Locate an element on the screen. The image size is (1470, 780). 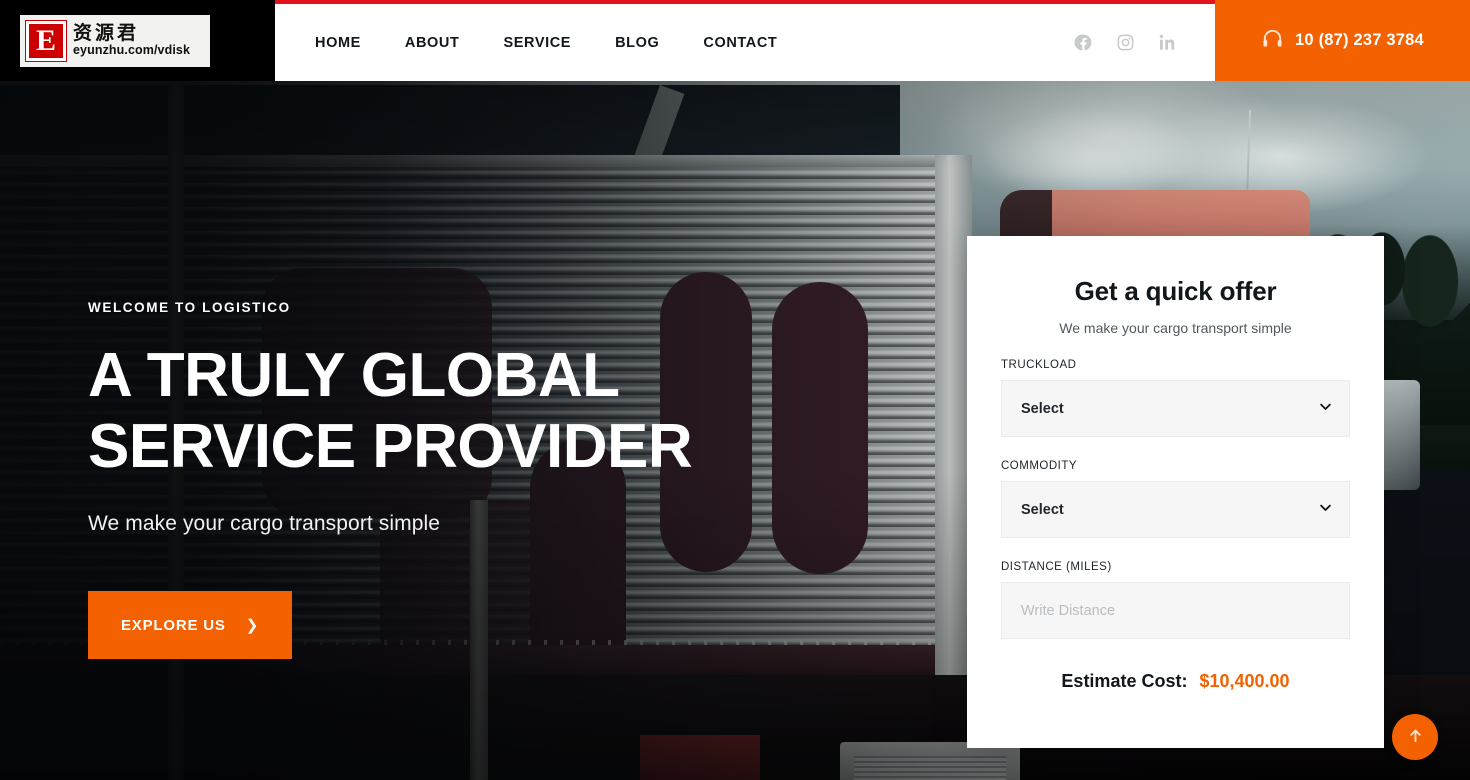
truckload-select: Select is located at coordinates (1175, 408).